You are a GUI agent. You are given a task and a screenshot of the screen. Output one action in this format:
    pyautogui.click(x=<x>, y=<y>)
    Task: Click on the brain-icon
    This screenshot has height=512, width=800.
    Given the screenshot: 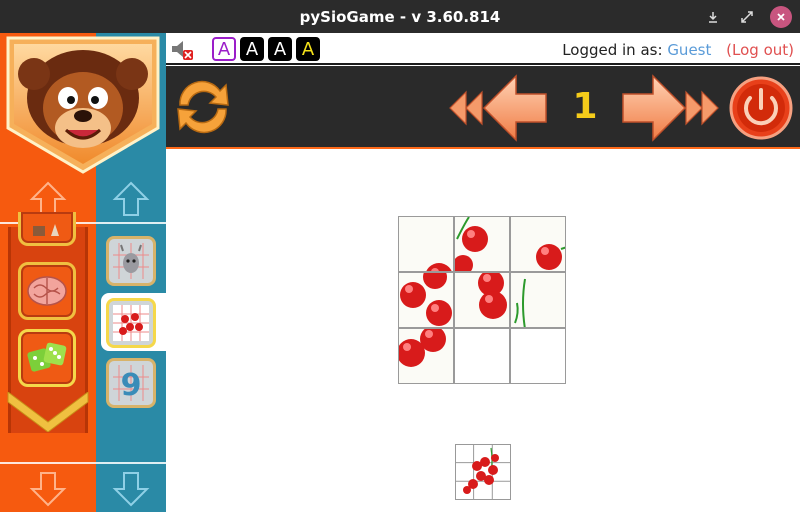 What is the action you would take?
    pyautogui.click(x=47, y=291)
    